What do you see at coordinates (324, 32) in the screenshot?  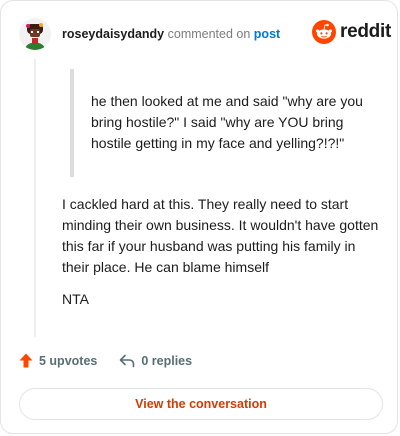 I see `reddit-snoo-icon` at bounding box center [324, 32].